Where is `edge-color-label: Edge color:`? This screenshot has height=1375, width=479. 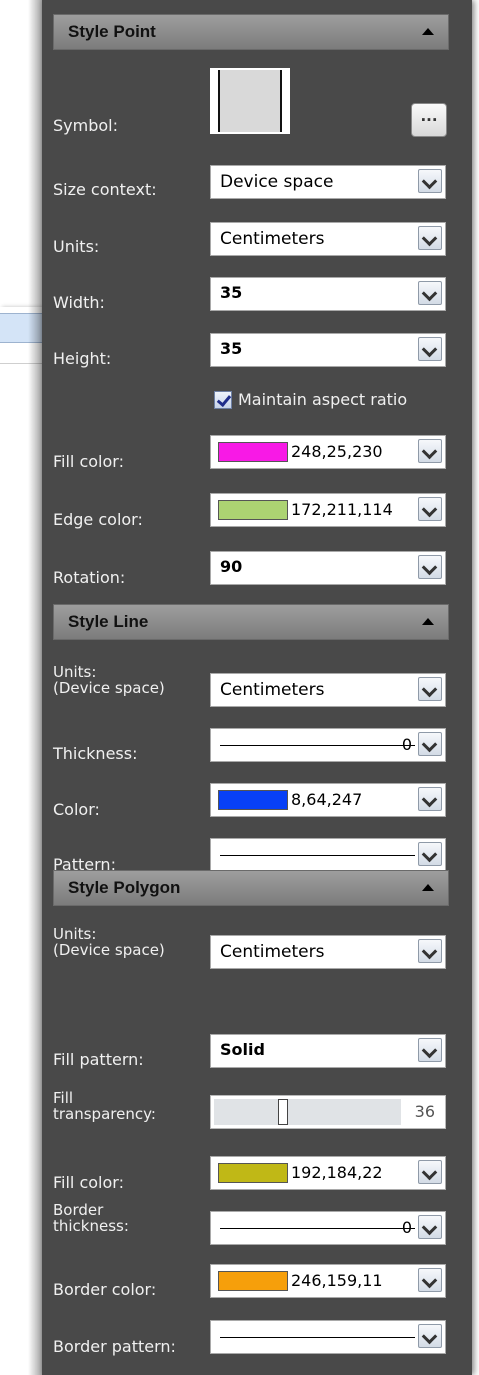
edge-color-label: Edge color: is located at coordinates (98, 519).